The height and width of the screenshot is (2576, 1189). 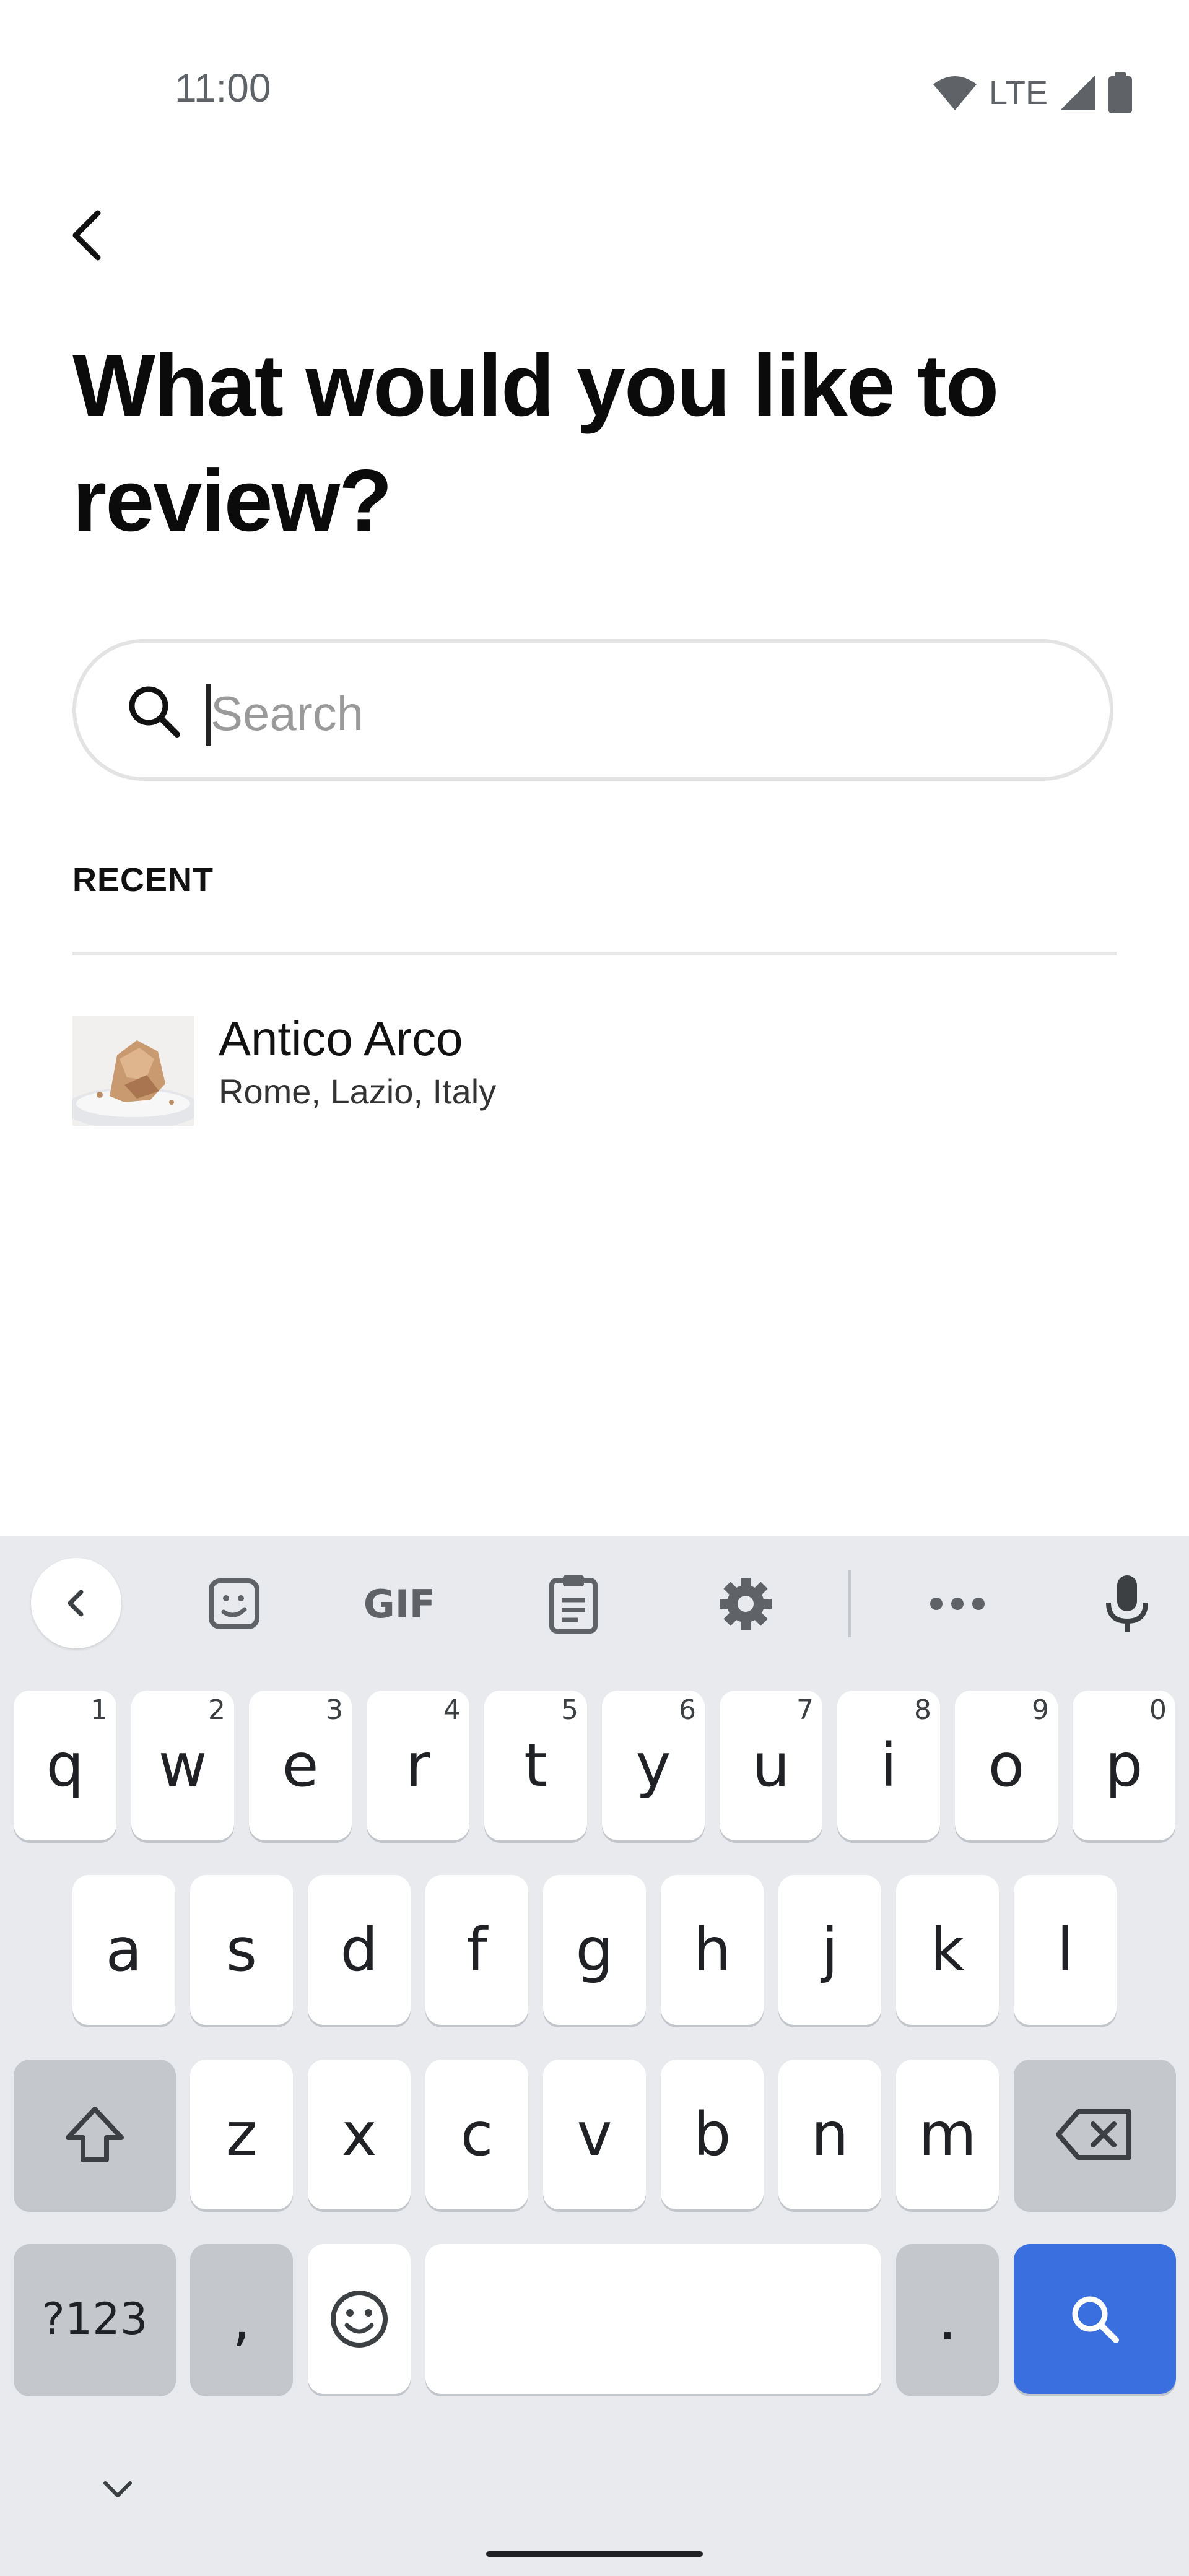 What do you see at coordinates (359, 2134) in the screenshot?
I see `key-x: x` at bounding box center [359, 2134].